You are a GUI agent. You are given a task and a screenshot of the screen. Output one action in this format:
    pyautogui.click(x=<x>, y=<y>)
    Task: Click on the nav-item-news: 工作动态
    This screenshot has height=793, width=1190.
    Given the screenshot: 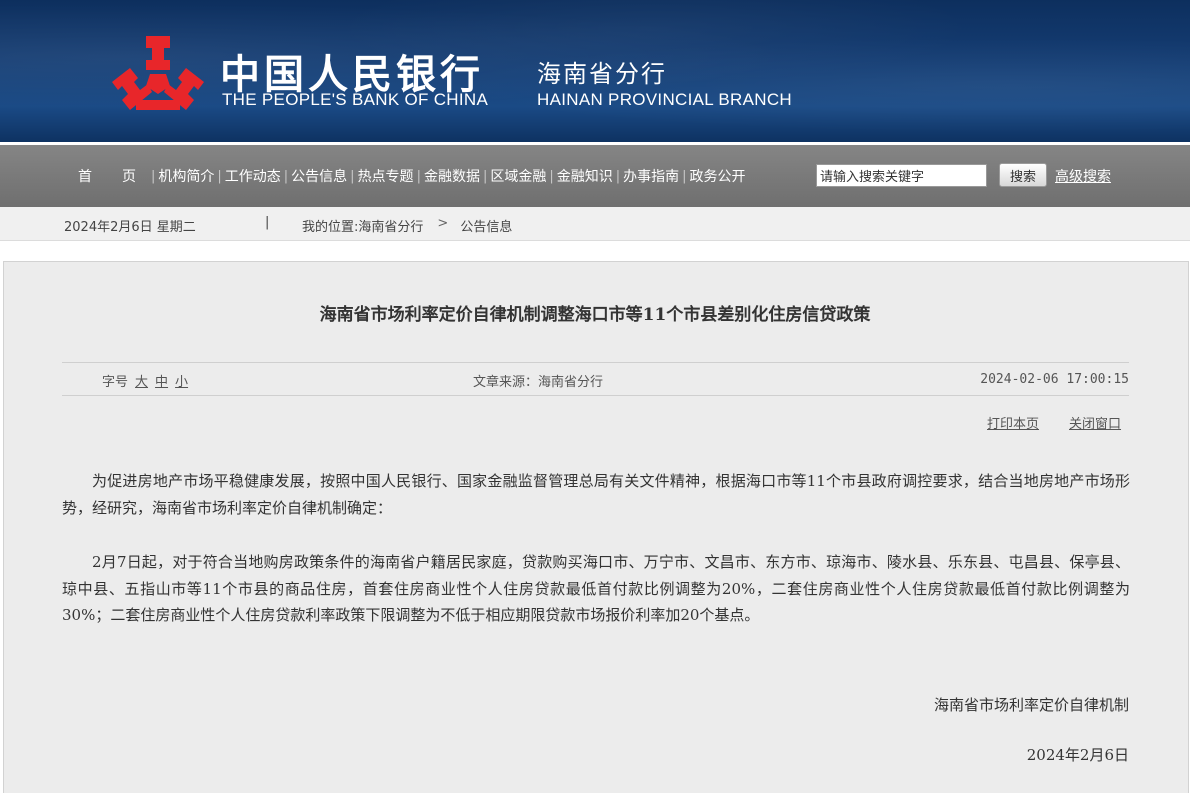 What is the action you would take?
    pyautogui.click(x=253, y=176)
    